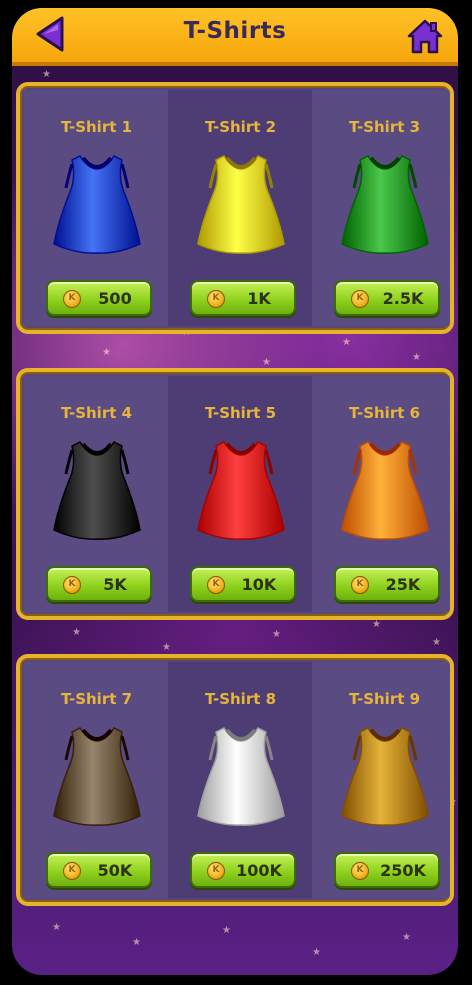  What do you see at coordinates (384, 413) in the screenshot?
I see `item-name: T-Shirt 6` at bounding box center [384, 413].